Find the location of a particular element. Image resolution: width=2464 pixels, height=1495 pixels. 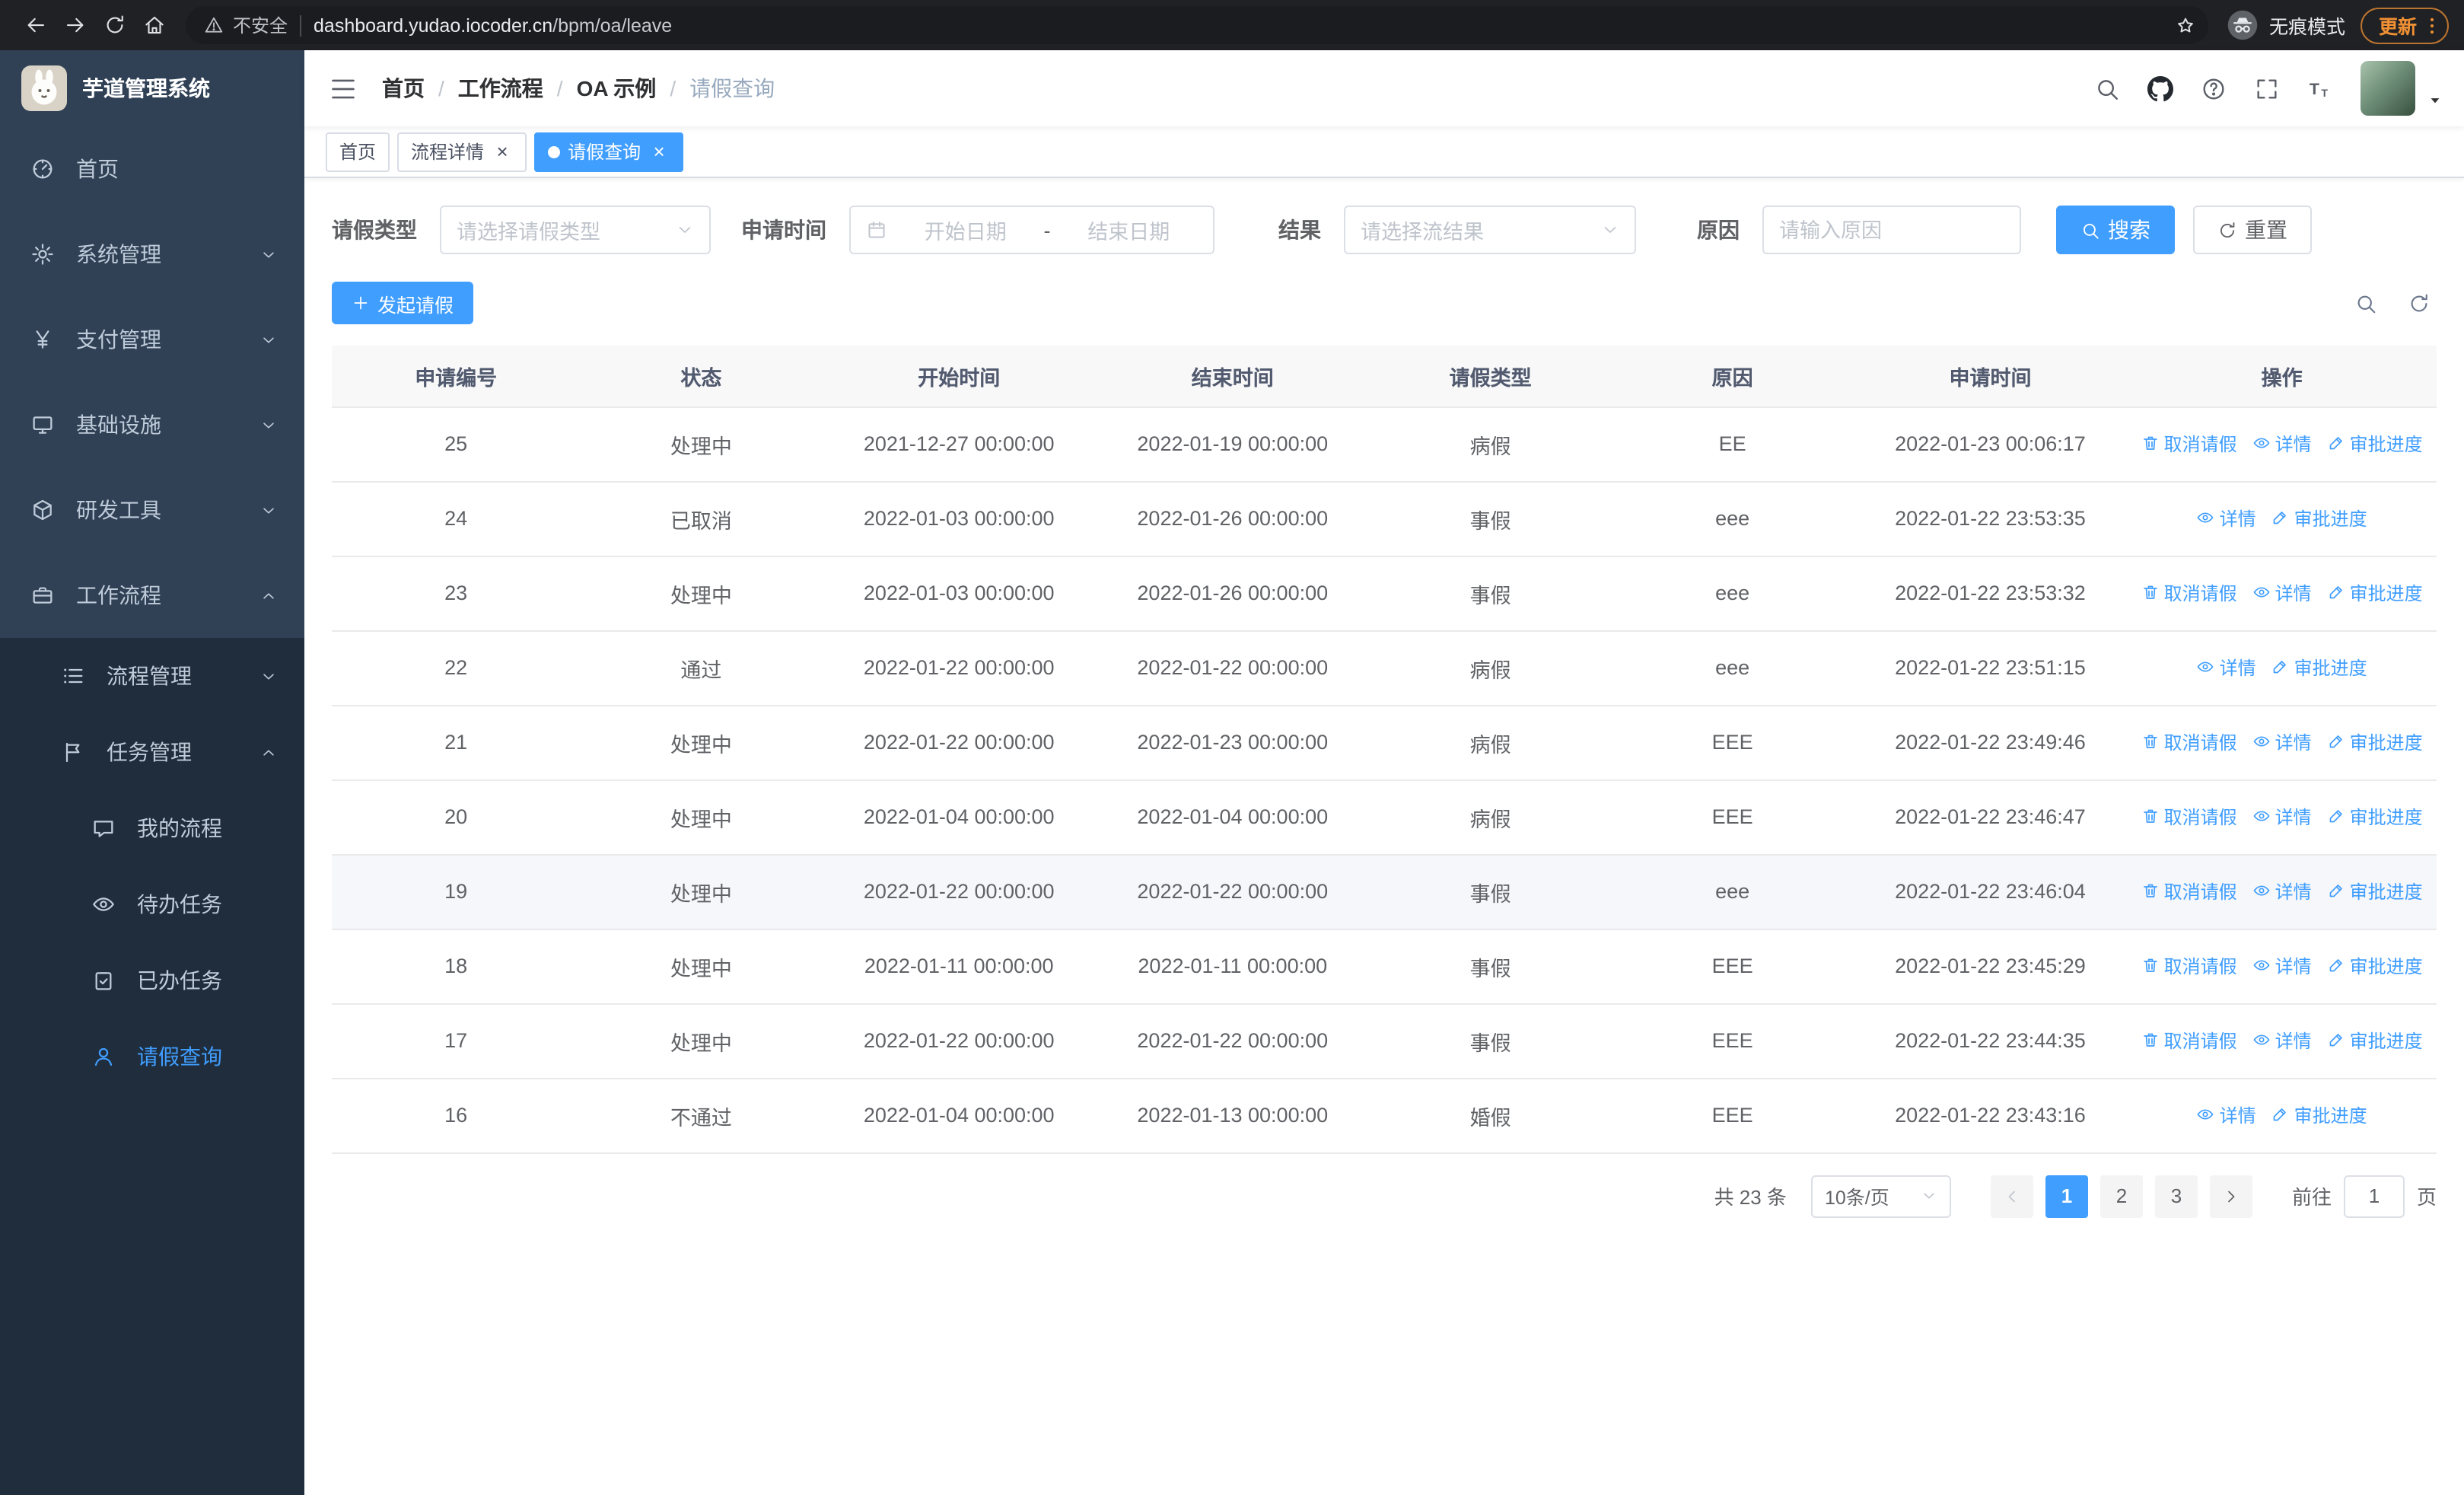

update-button: 更新 is located at coordinates (2404, 25).